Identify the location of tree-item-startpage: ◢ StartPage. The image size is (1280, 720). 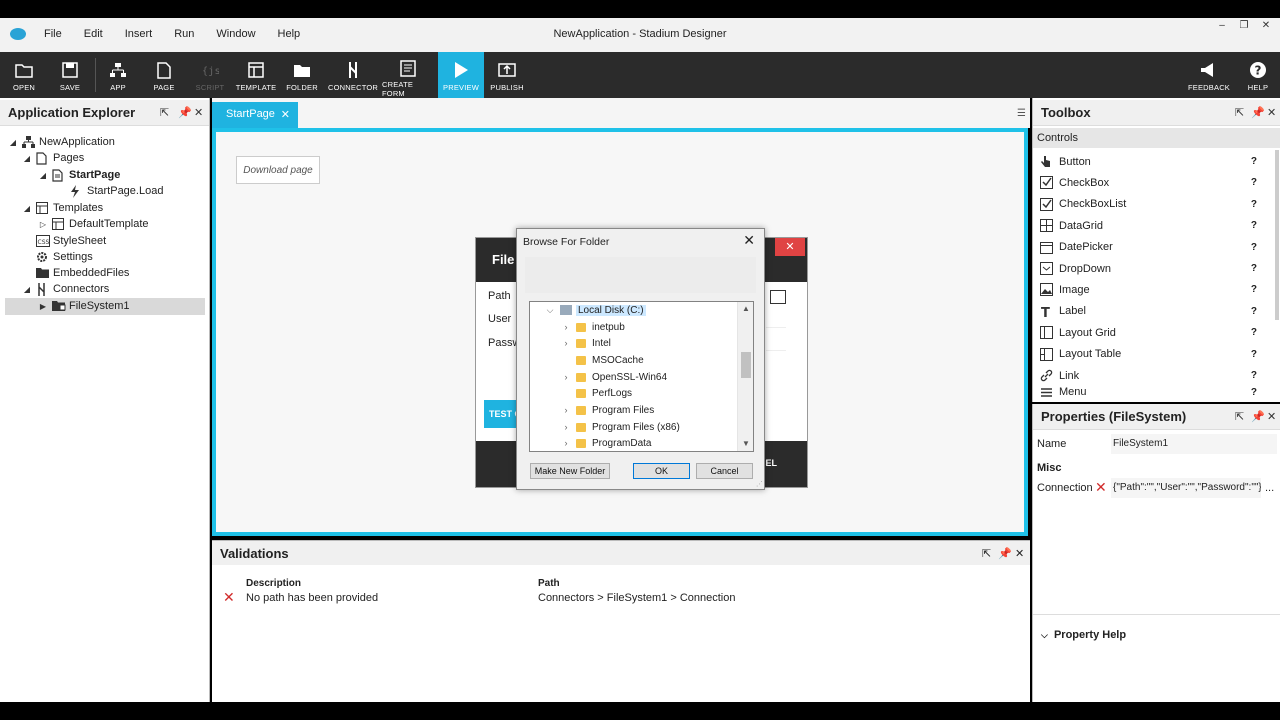
(79, 175).